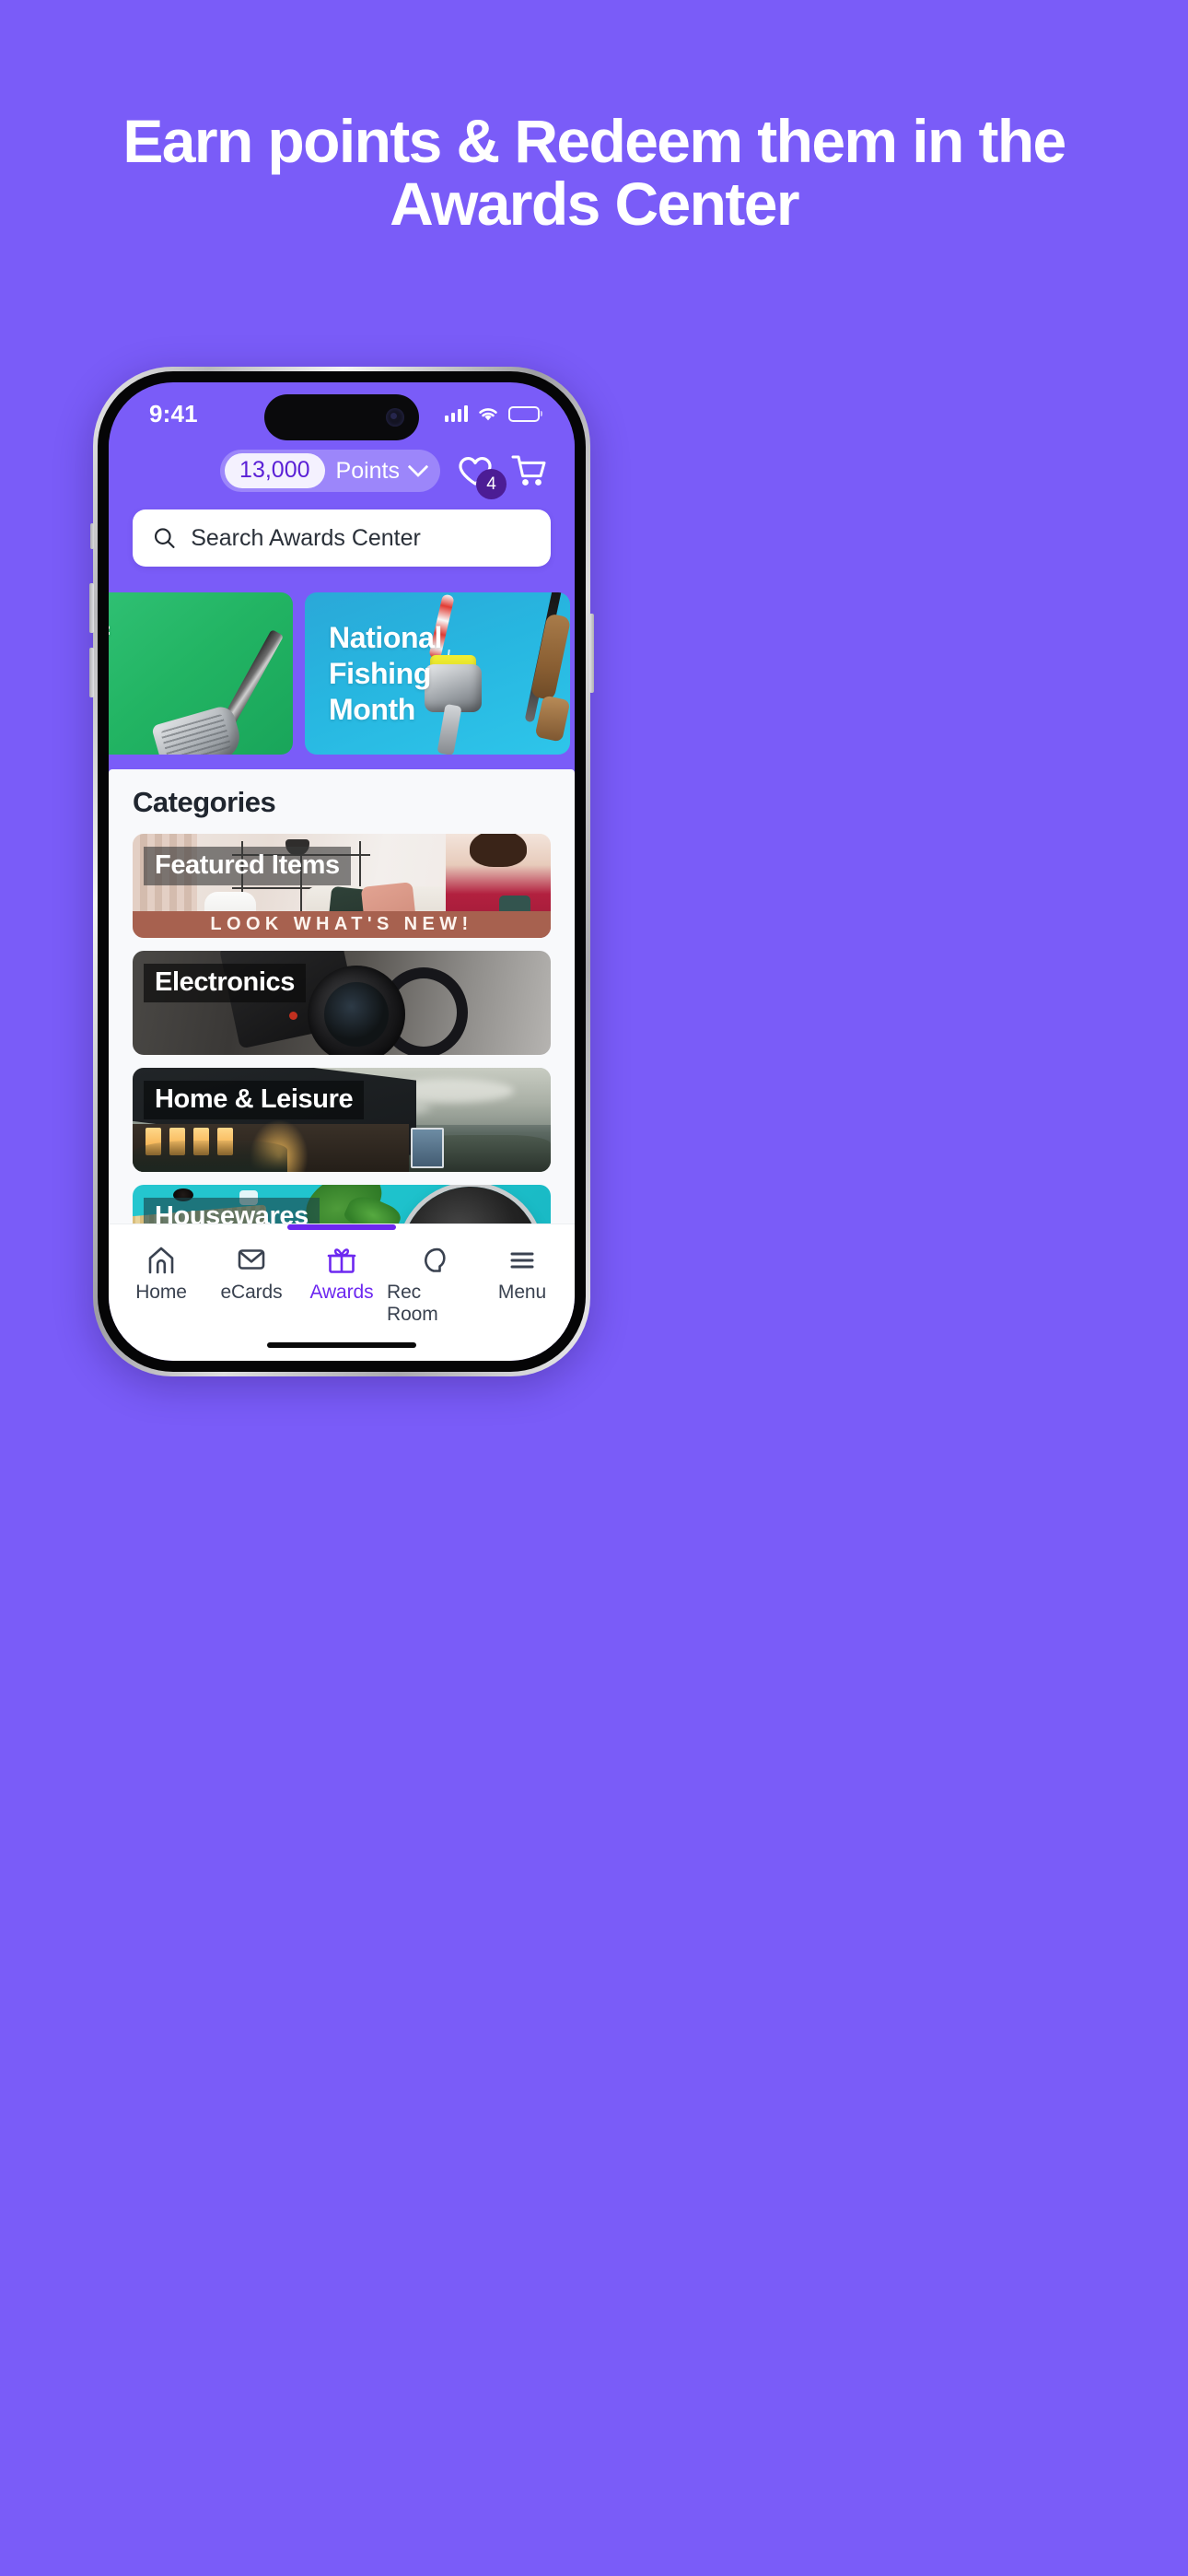 This screenshot has height=2576, width=1188. I want to click on status-indicators, so click(492, 414).